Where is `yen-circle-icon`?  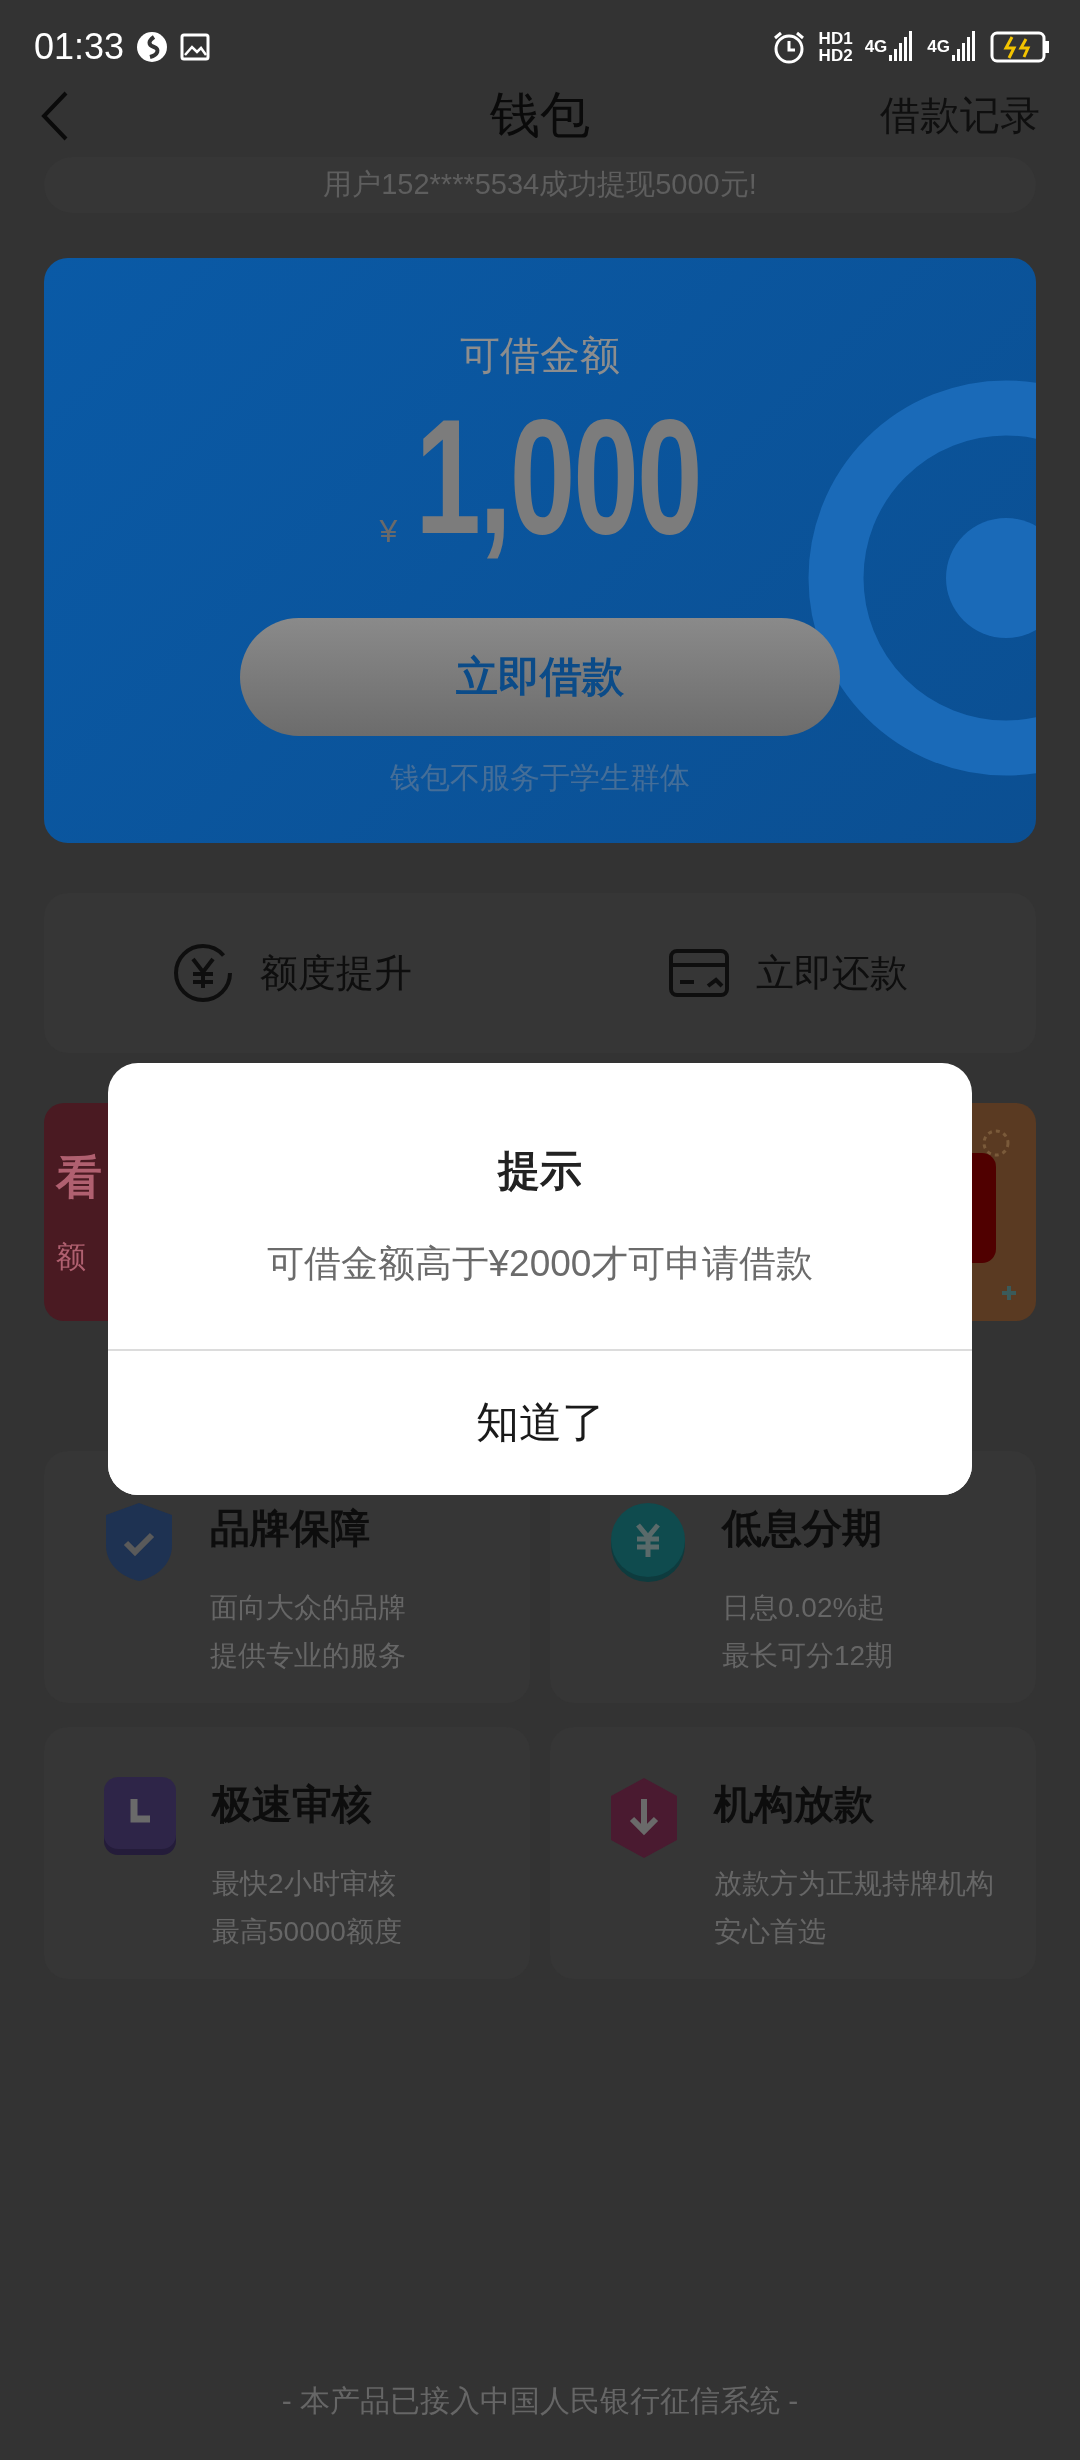 yen-circle-icon is located at coordinates (203, 973).